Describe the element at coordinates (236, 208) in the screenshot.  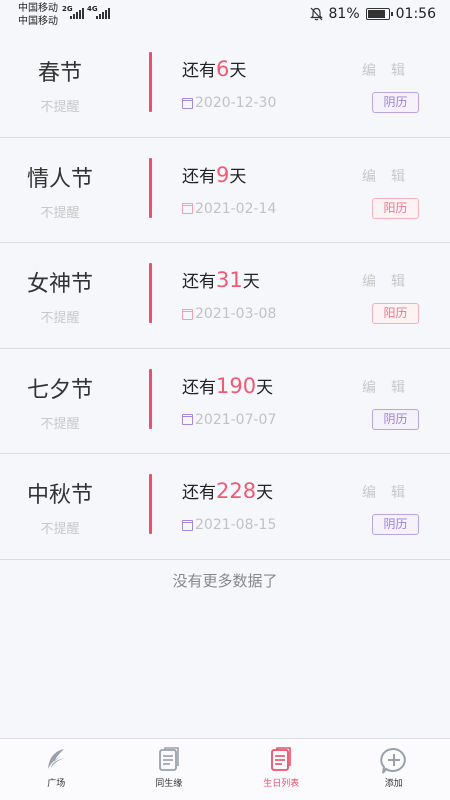
I see `date-text: 2021-02-14` at that location.